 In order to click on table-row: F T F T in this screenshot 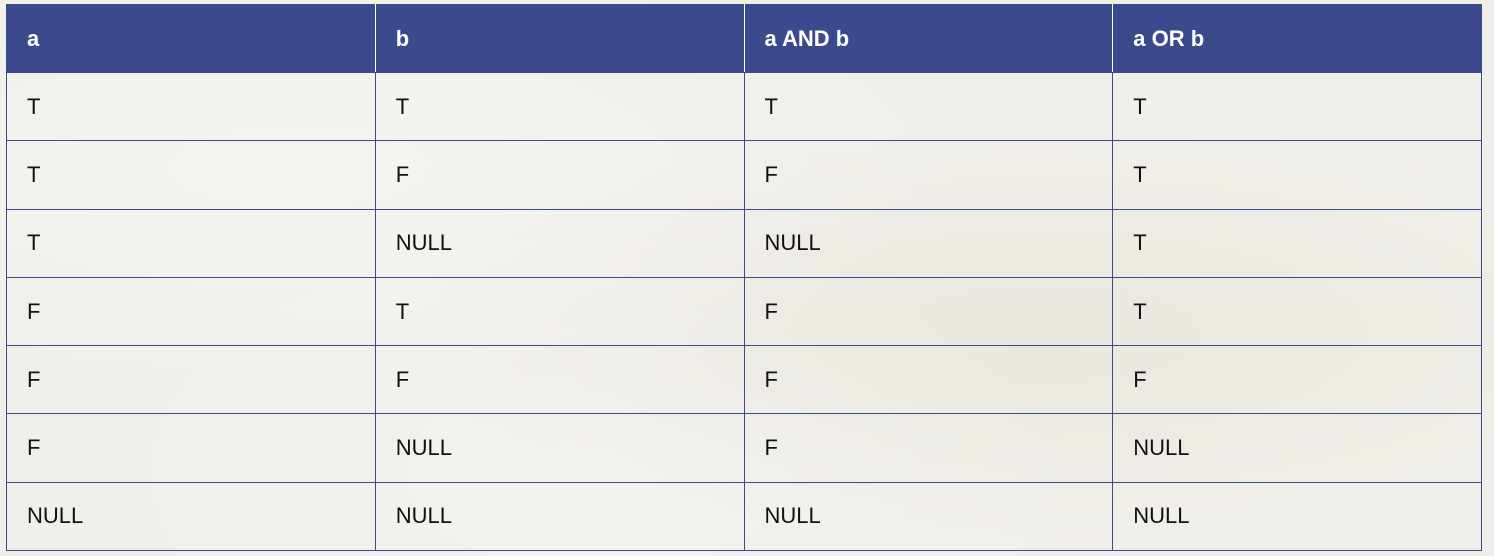, I will do `click(744, 311)`.